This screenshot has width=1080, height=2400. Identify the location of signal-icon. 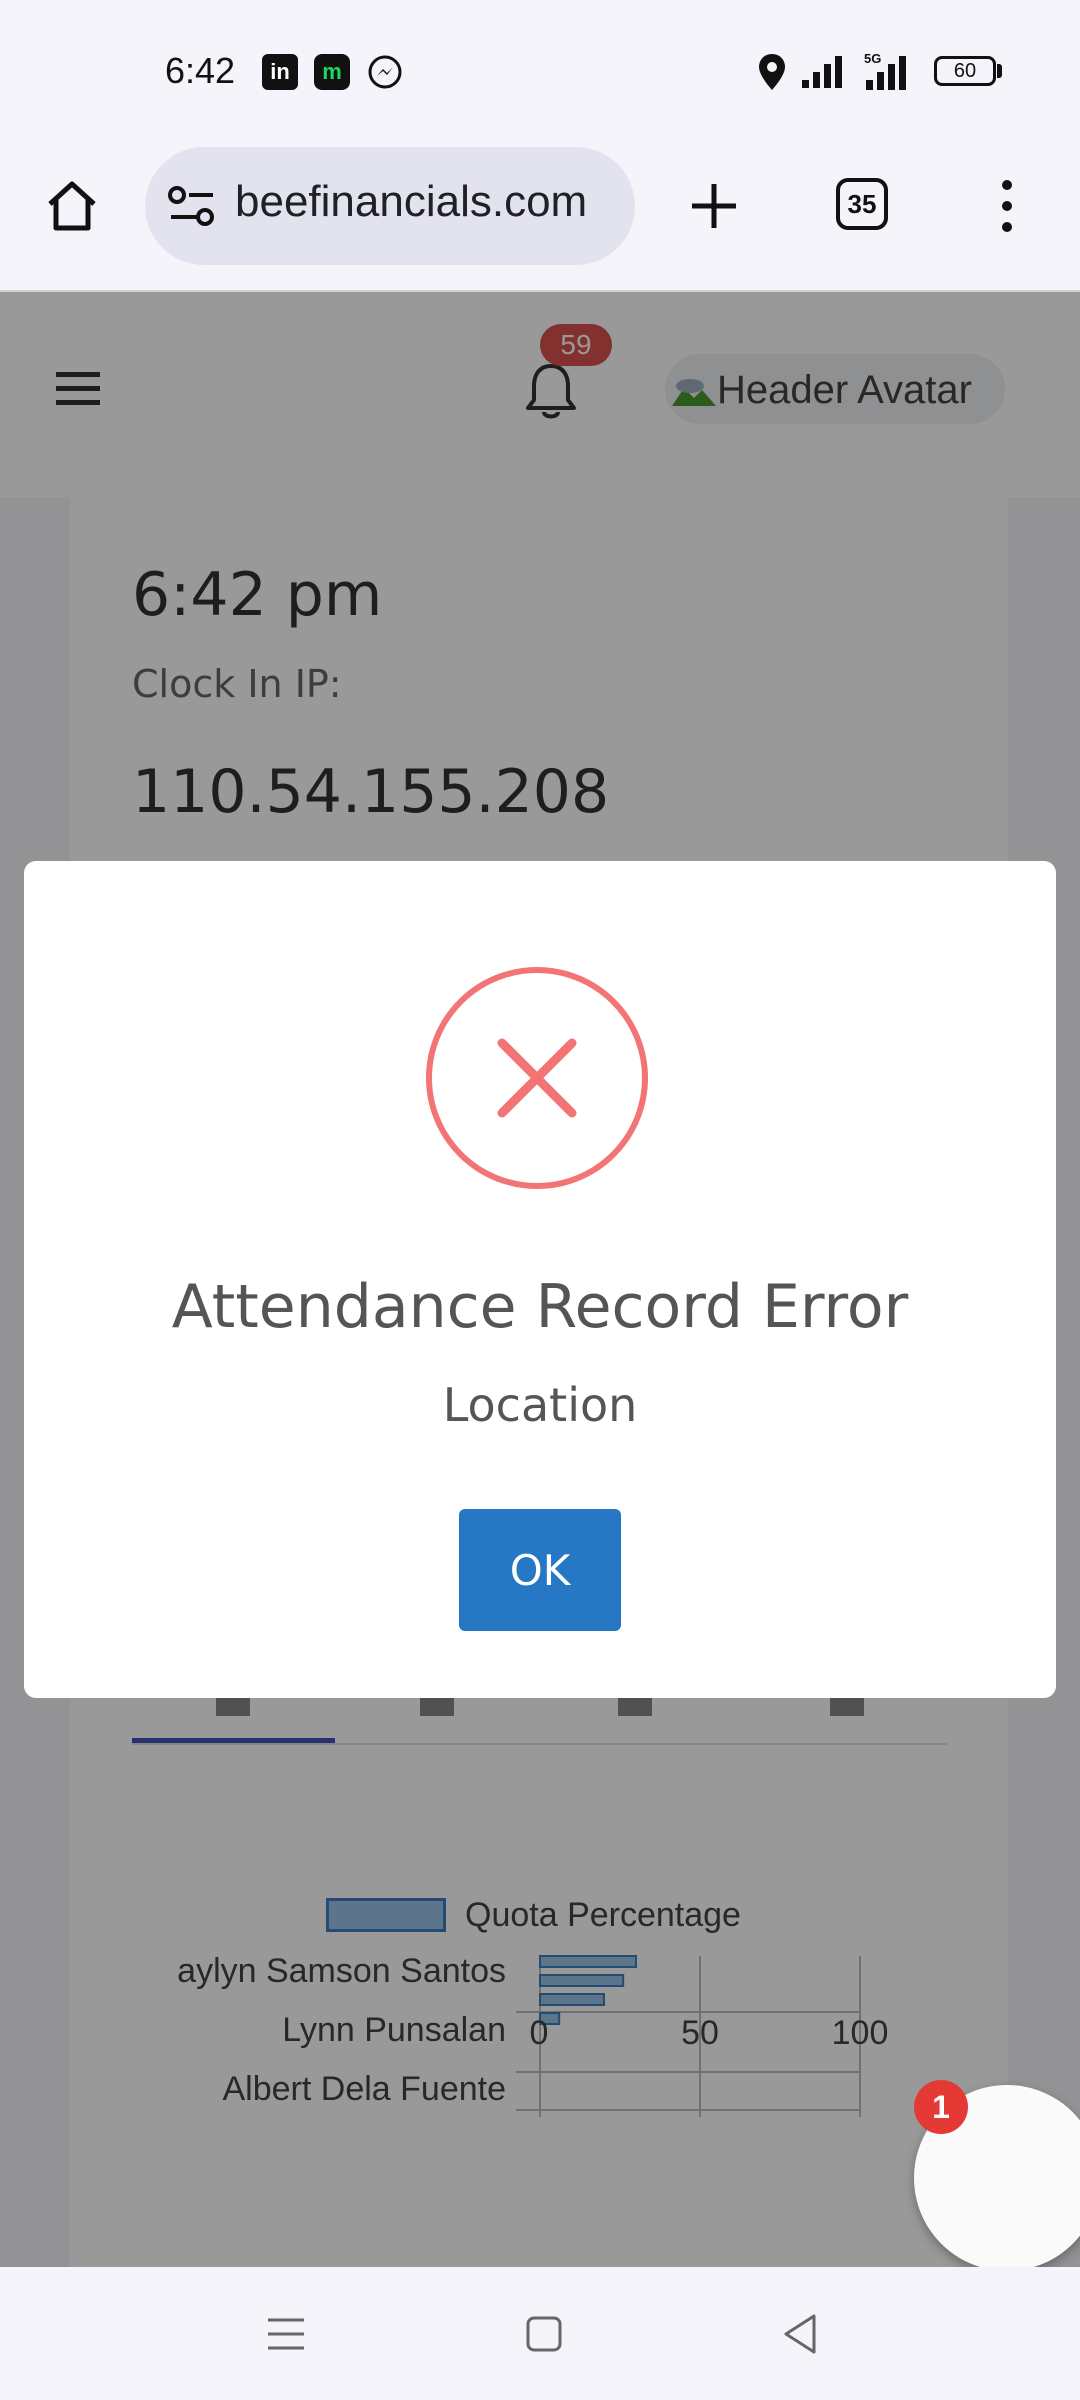
(822, 72).